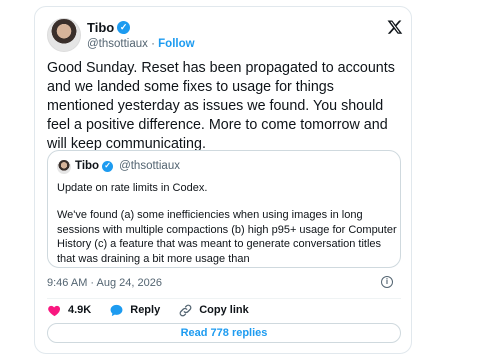 Image resolution: width=480 pixels, height=362 pixels. What do you see at coordinates (117, 44) in the screenshot?
I see `author-handle: @thsottiaux` at bounding box center [117, 44].